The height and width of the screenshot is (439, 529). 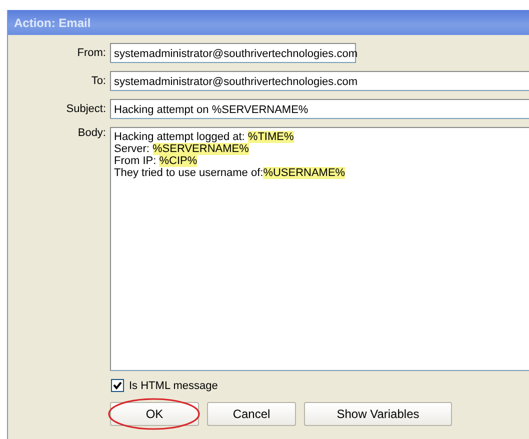 What do you see at coordinates (117, 385) in the screenshot?
I see `checkbox` at bounding box center [117, 385].